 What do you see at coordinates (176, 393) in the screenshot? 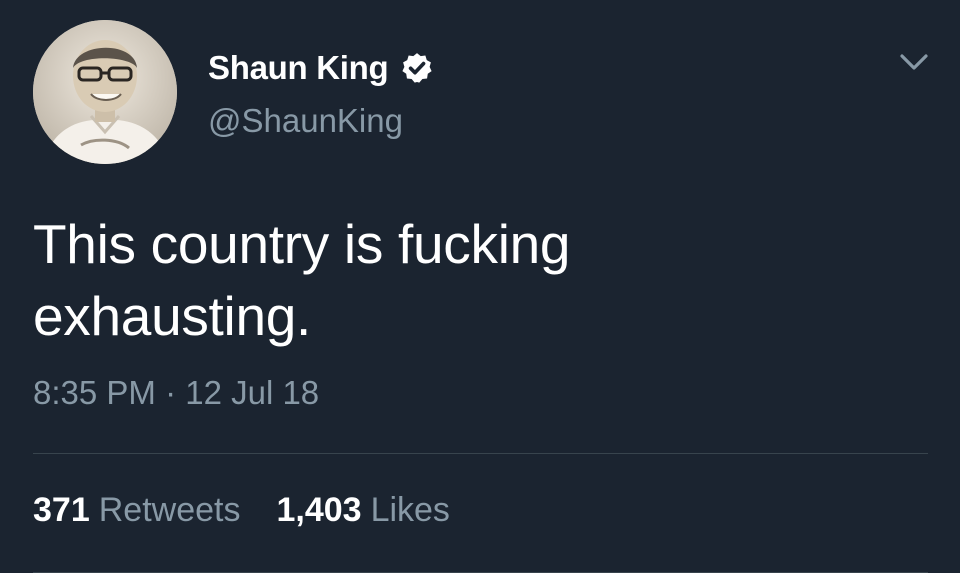
I see `tweet-timestamp: 8:35 PM · 12 Jul 18` at bounding box center [176, 393].